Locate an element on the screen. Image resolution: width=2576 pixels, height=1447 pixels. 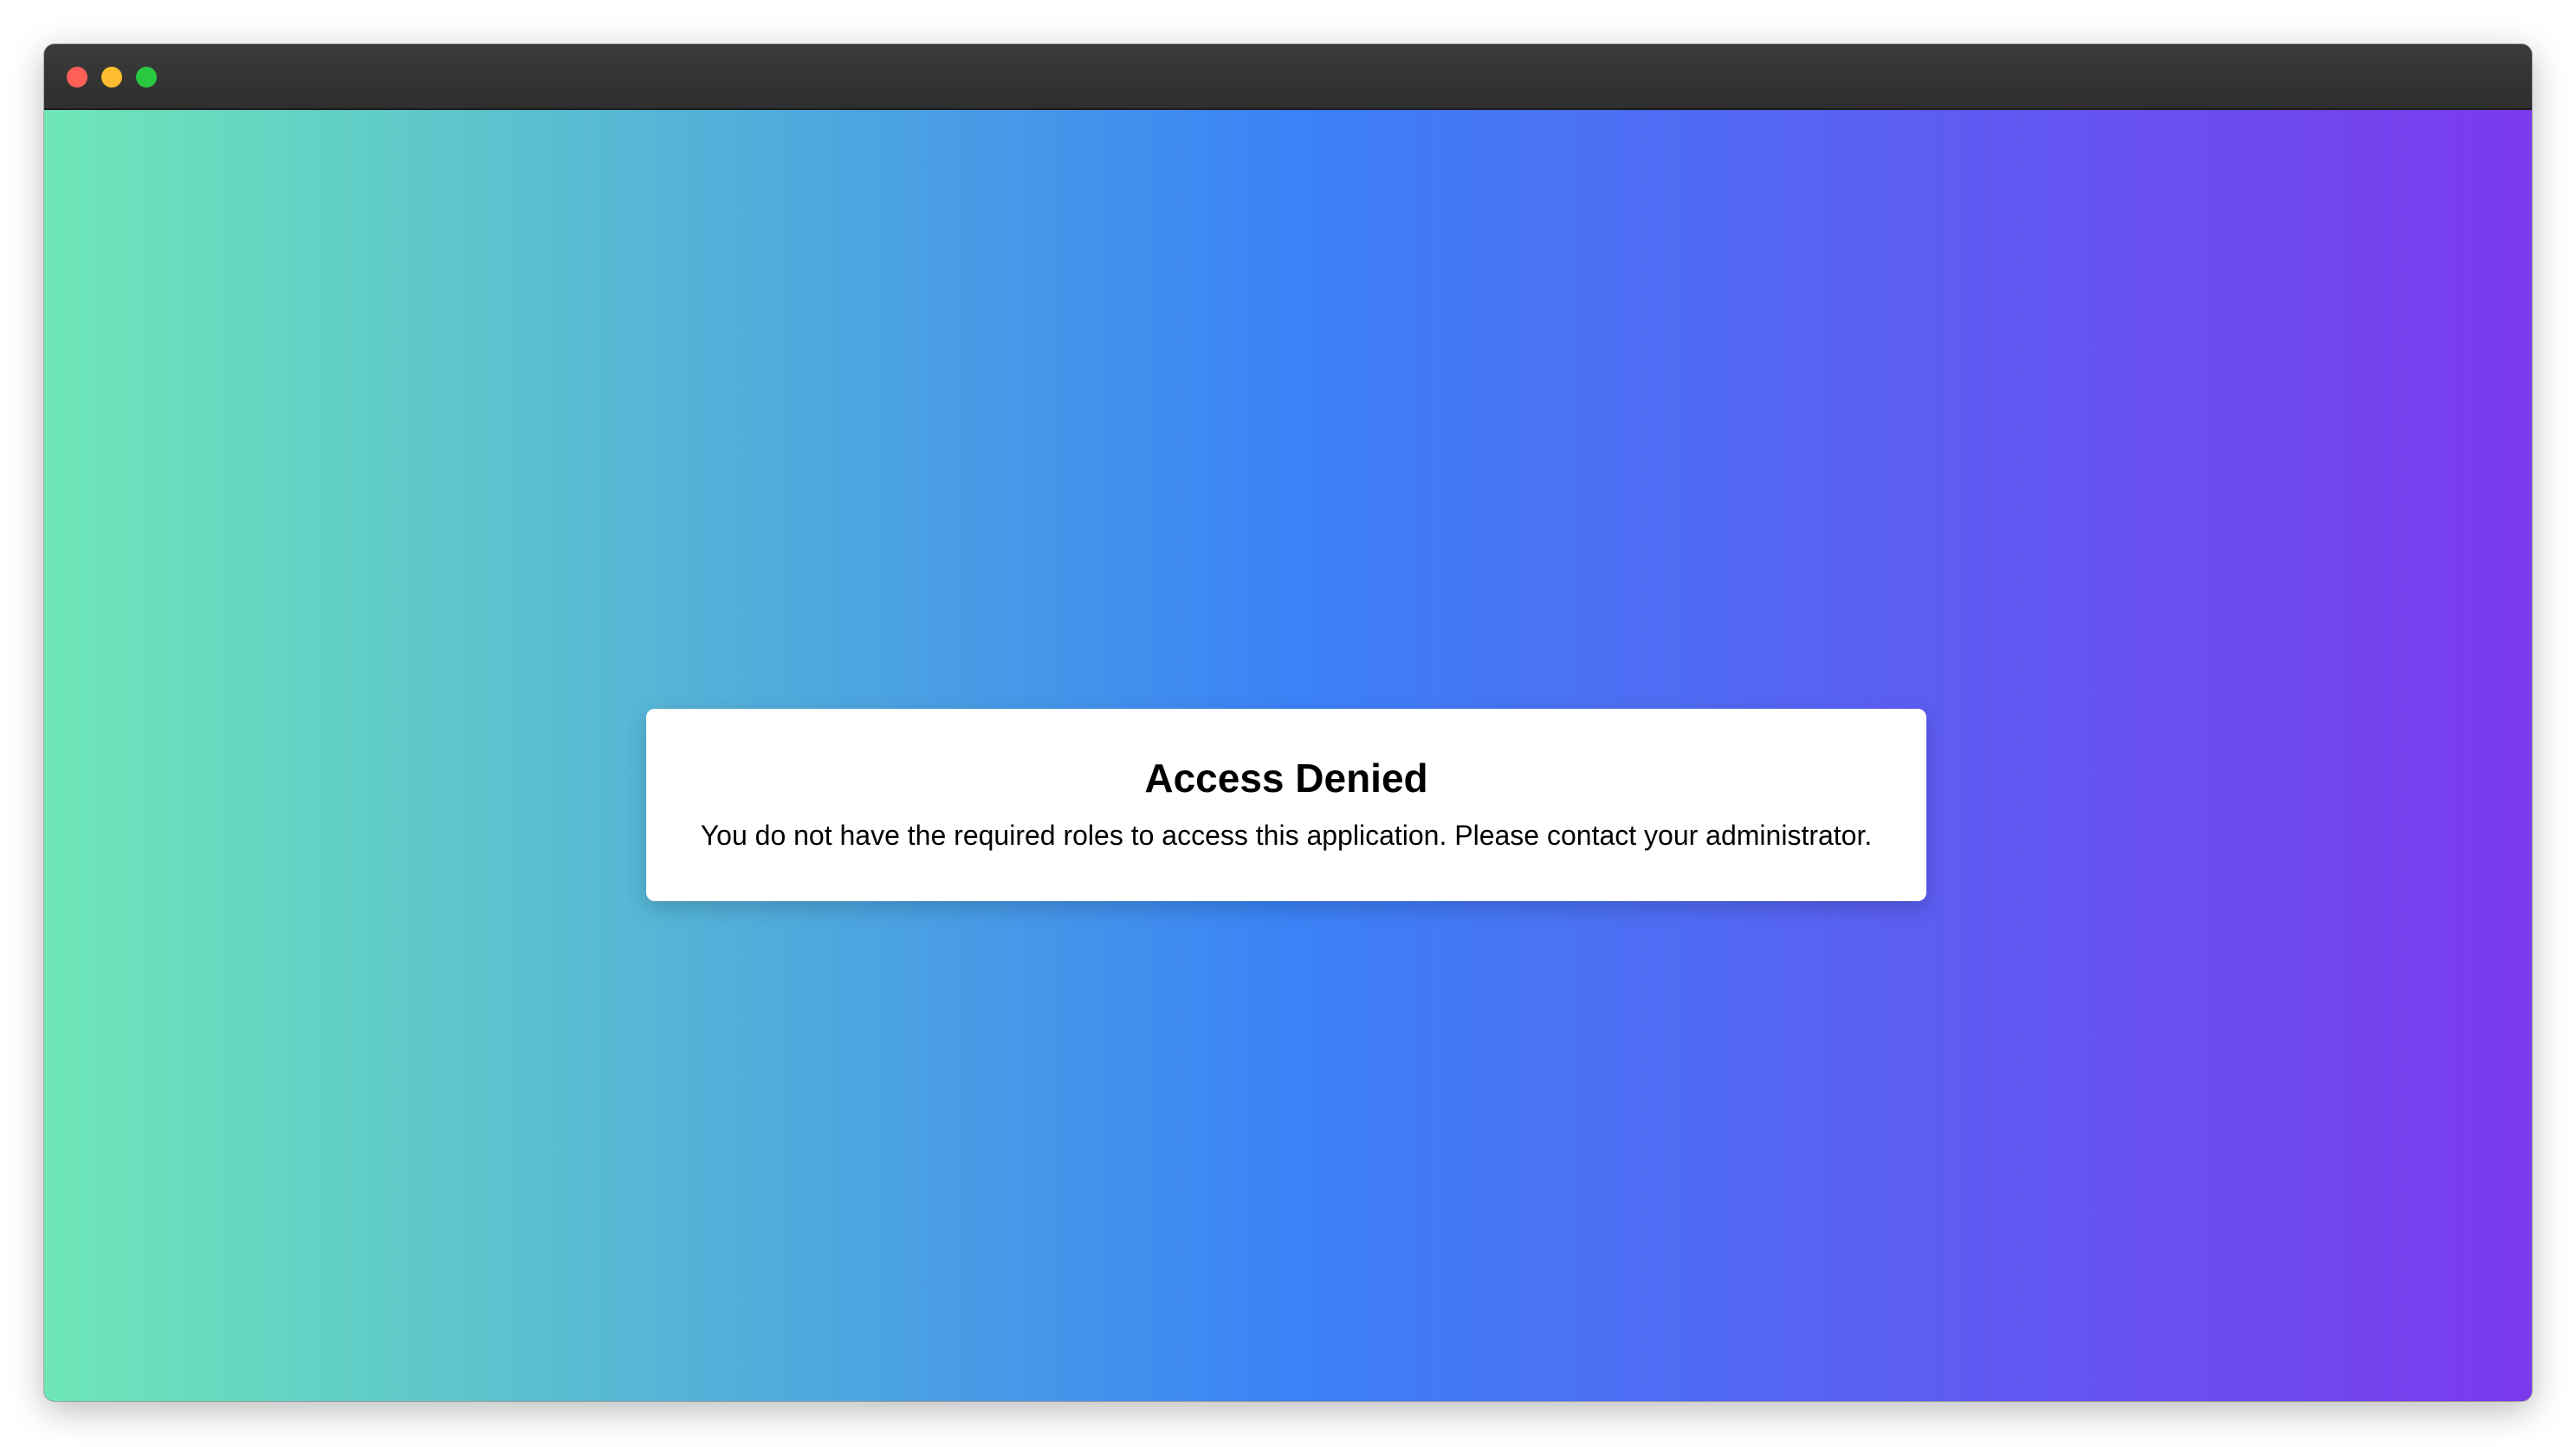
window-titlebar is located at coordinates (1288, 77).